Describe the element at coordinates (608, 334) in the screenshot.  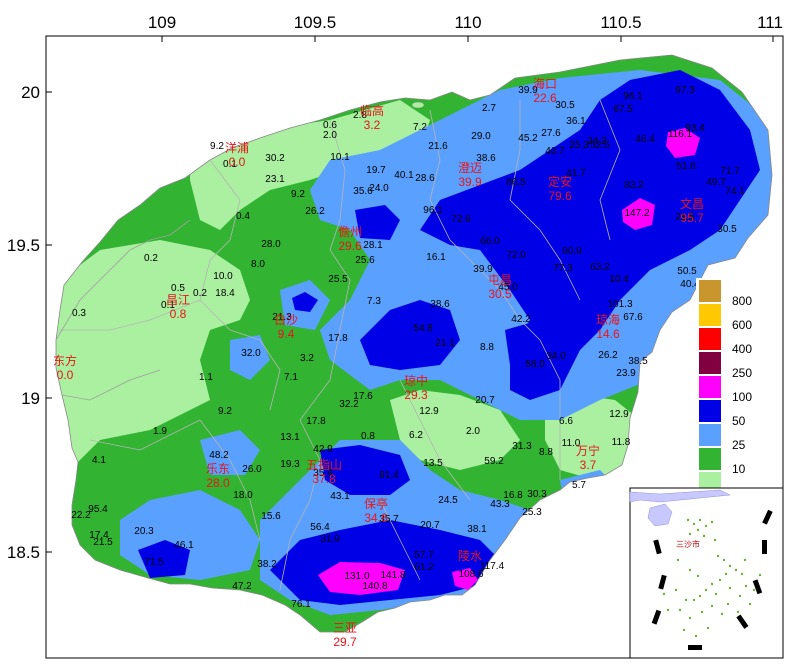
I see `city-value: 14.6` at that location.